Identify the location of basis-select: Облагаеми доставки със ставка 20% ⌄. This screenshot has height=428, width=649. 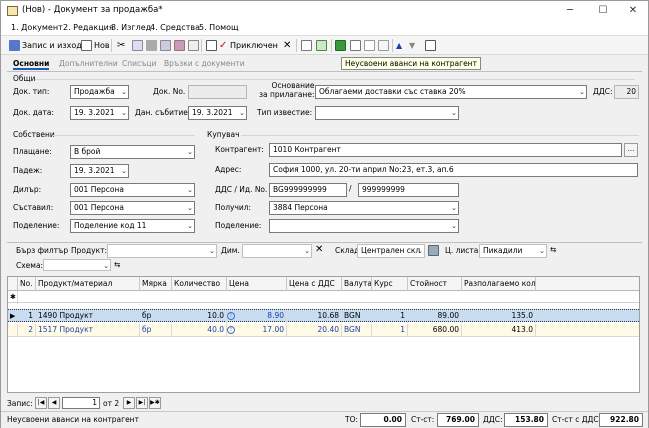
(451, 92).